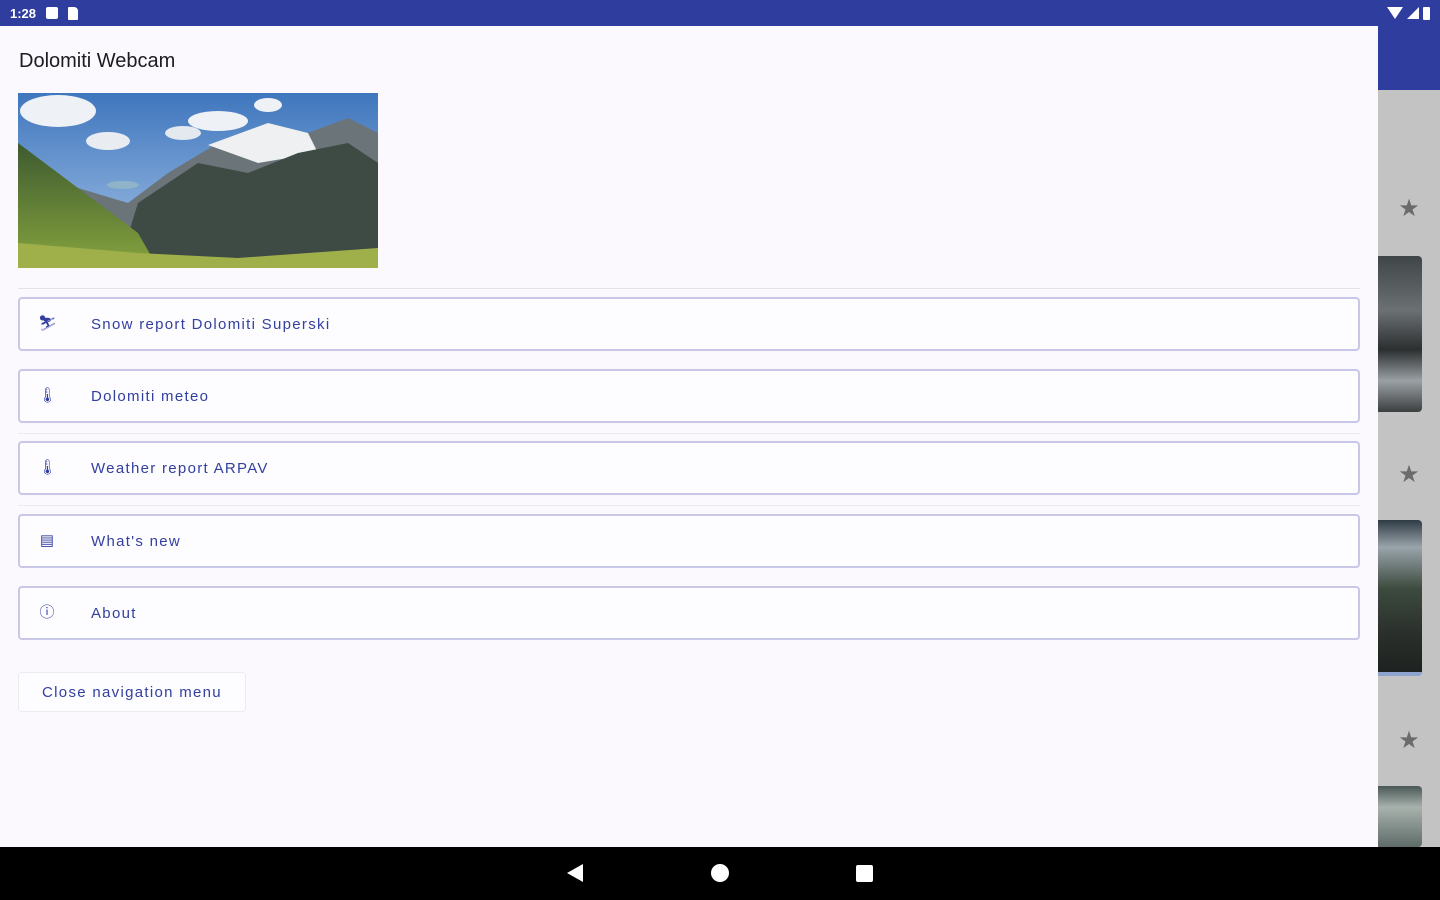  Describe the element at coordinates (1409, 436) in the screenshot. I see `background-app: ★ ★ ★` at that location.